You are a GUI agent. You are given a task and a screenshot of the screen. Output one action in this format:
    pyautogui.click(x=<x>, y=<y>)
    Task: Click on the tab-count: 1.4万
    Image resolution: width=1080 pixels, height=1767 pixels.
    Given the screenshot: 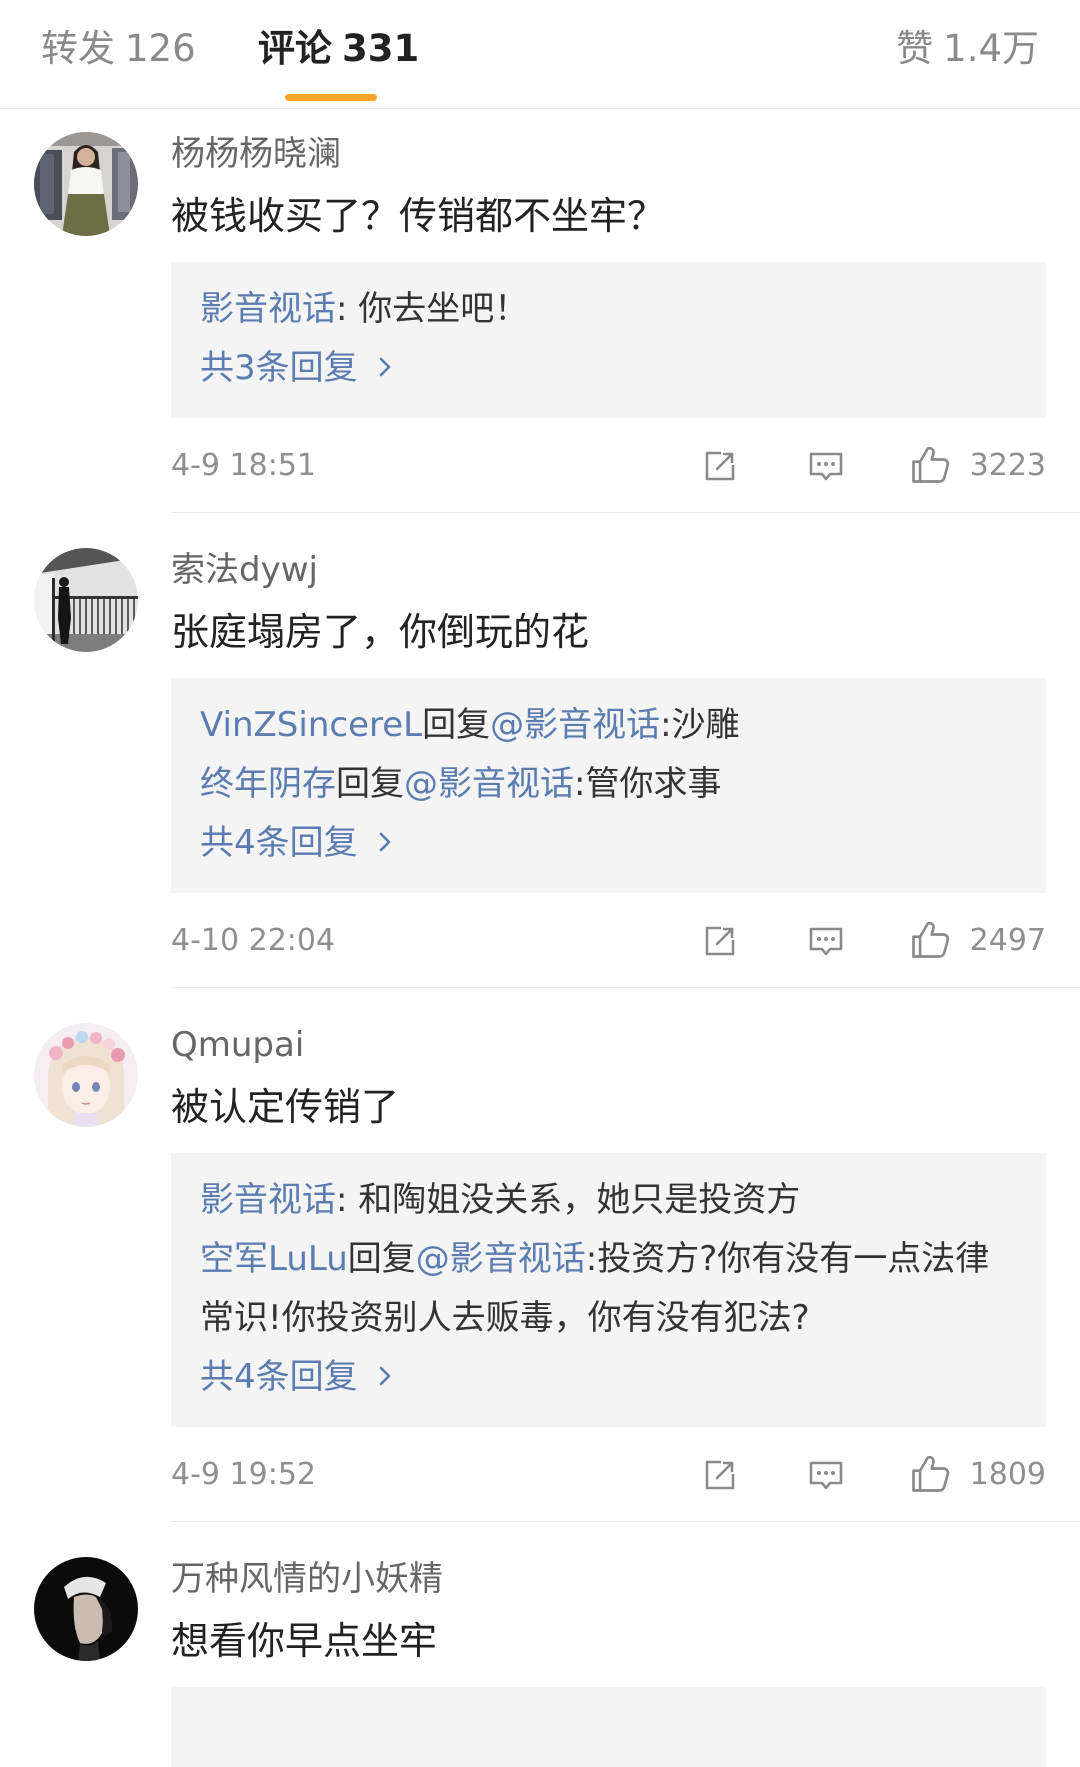 What is the action you would take?
    pyautogui.click(x=991, y=48)
    